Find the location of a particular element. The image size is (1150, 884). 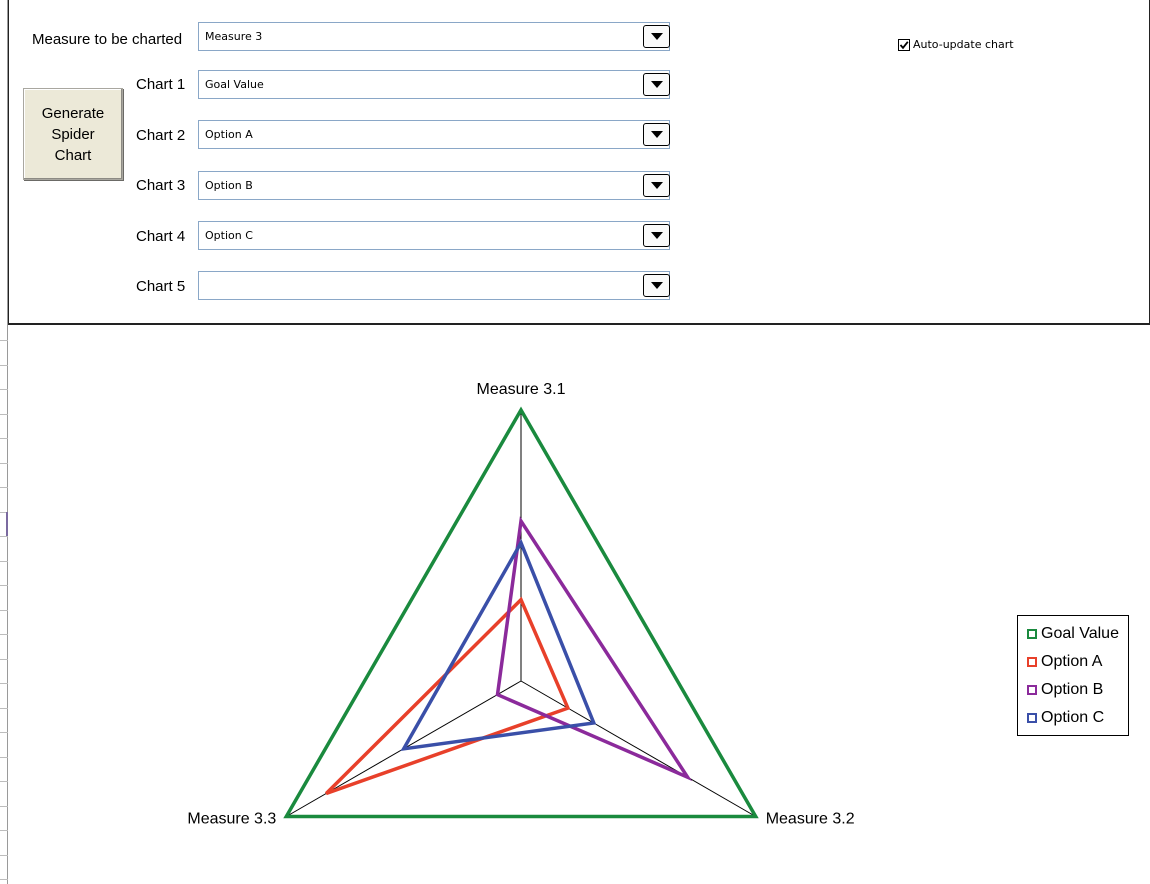

measure-label: Measure to be charted is located at coordinates (107, 39).